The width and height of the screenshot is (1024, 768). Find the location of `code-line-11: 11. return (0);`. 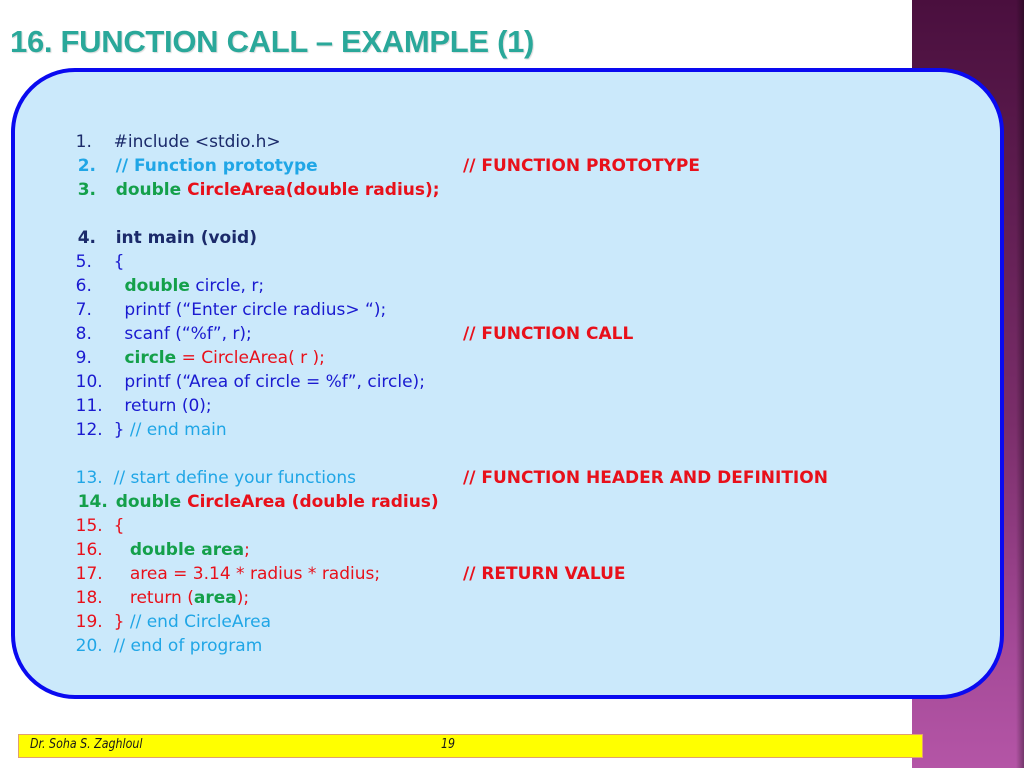

code-line-11: 11. return (0); is located at coordinates (133, 393).